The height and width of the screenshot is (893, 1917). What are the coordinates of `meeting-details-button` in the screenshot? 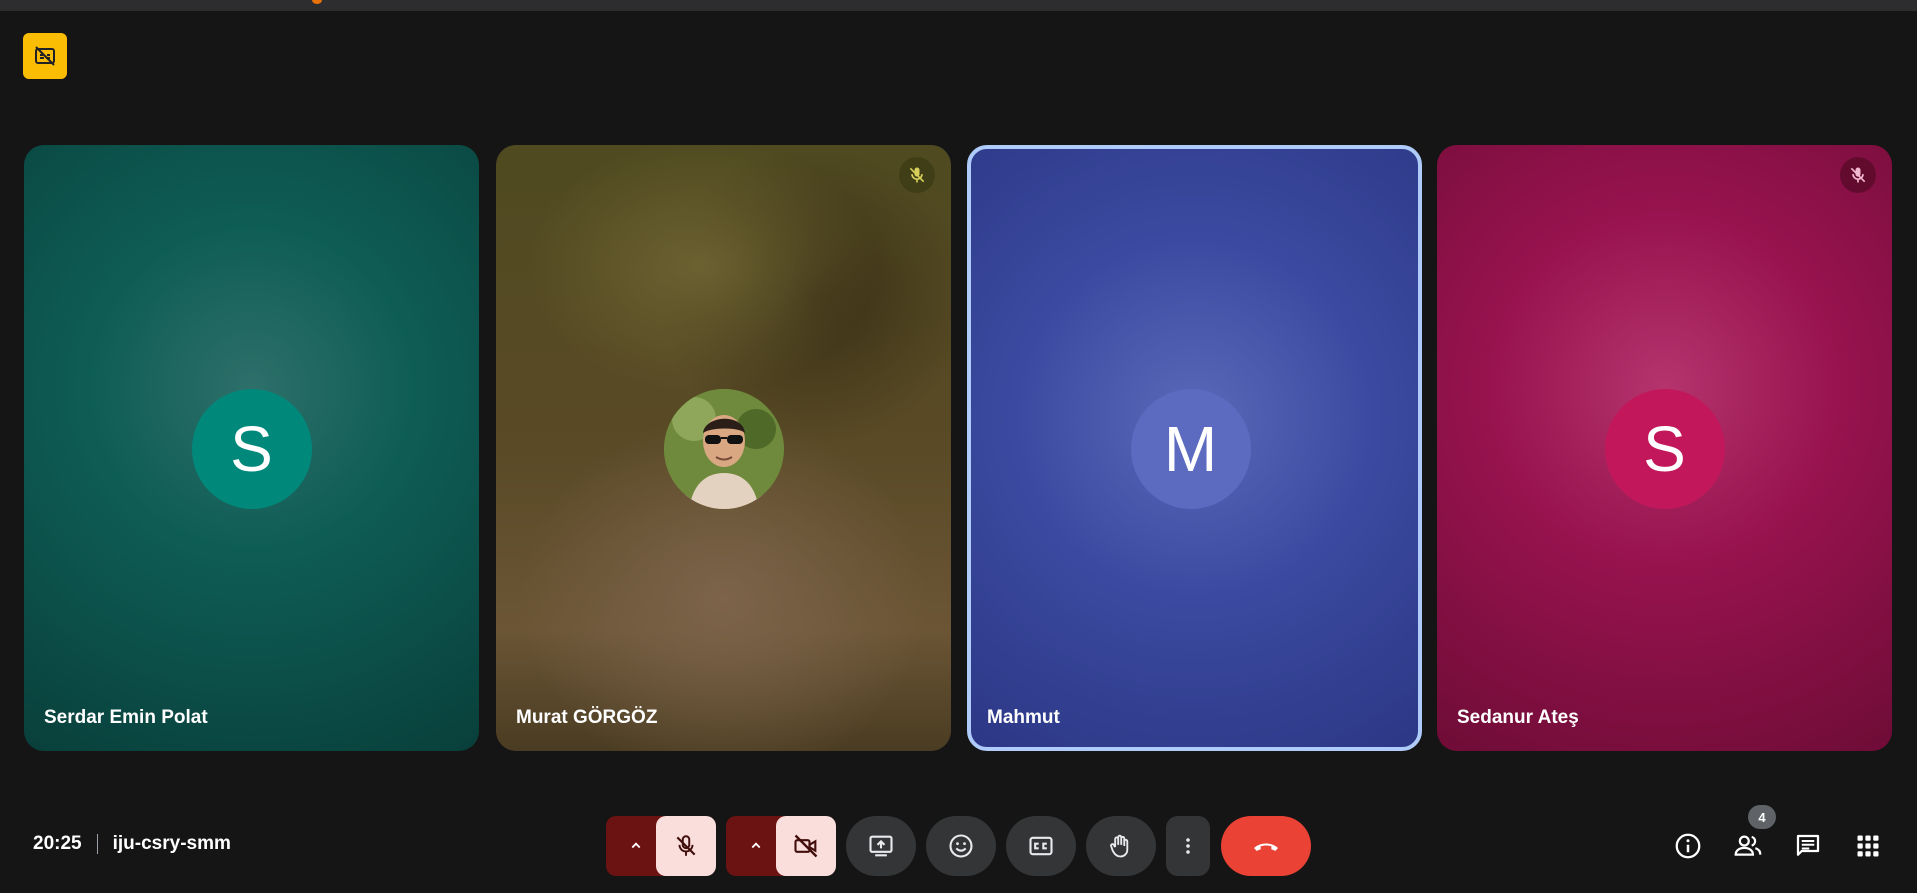 It's located at (1688, 846).